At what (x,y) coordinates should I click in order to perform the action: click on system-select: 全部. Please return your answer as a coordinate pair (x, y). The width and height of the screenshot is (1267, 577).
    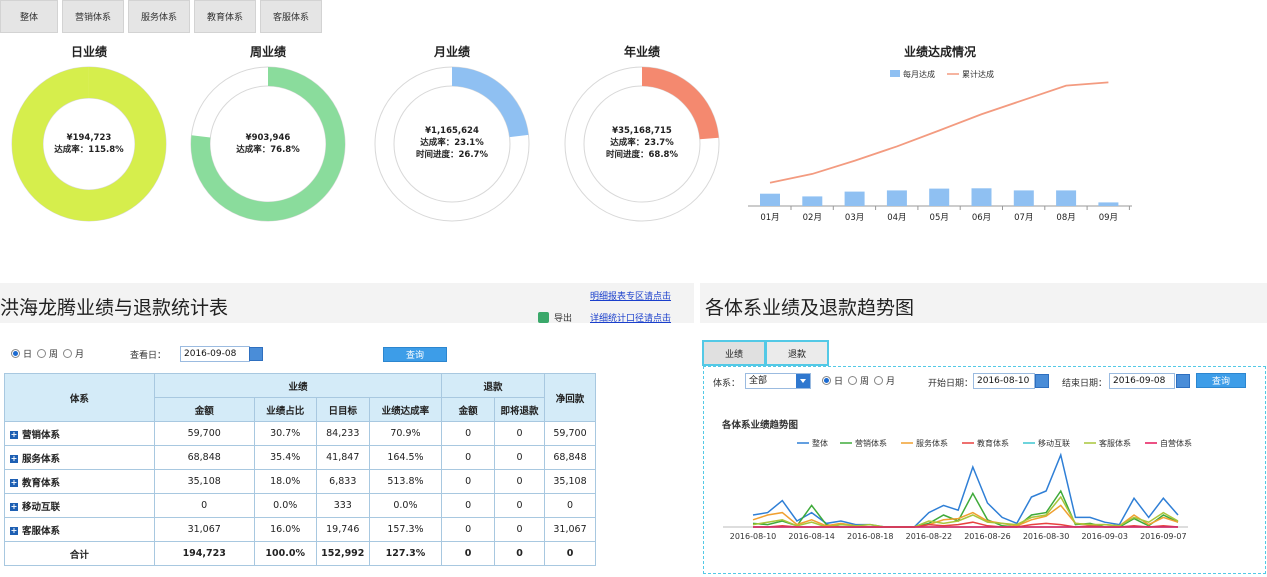
    Looking at the image, I should click on (778, 381).